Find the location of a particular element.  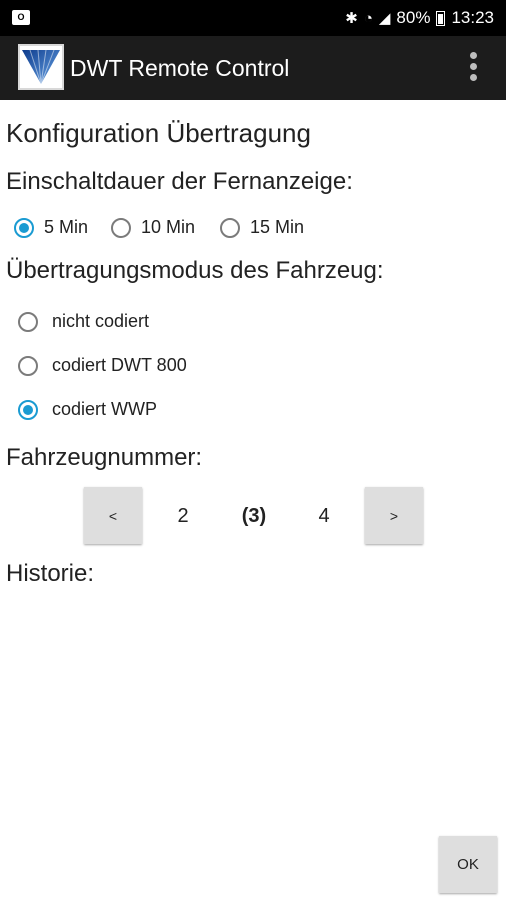

radio-option-codiert-wwp: codiert WWP is located at coordinates (87, 409).